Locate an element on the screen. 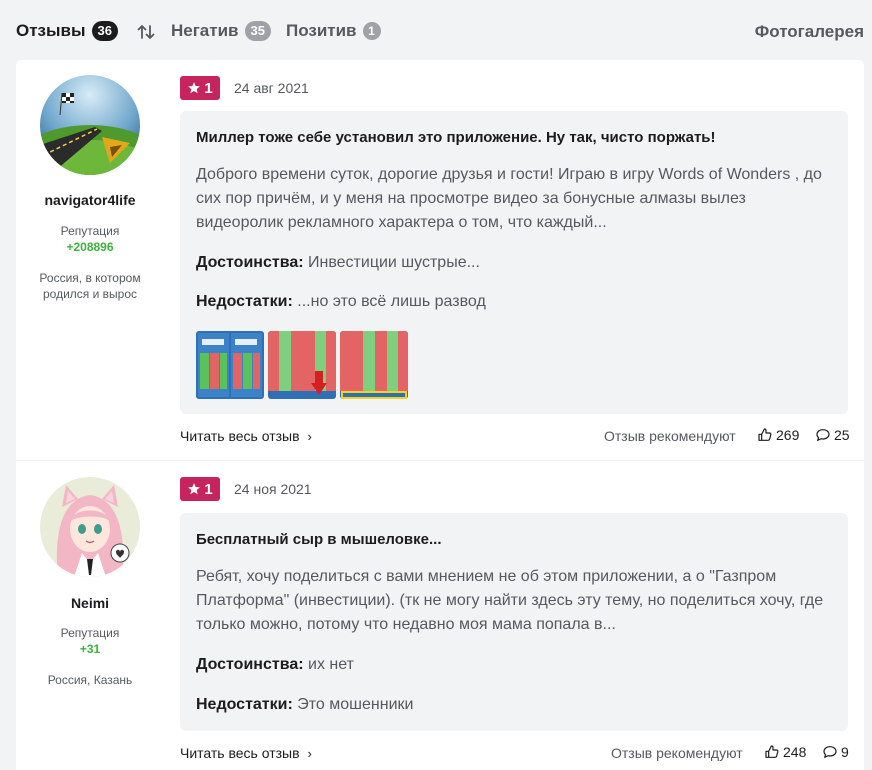 The width and height of the screenshot is (872, 770). review-date: 24 ноя 2021 is located at coordinates (273, 489).